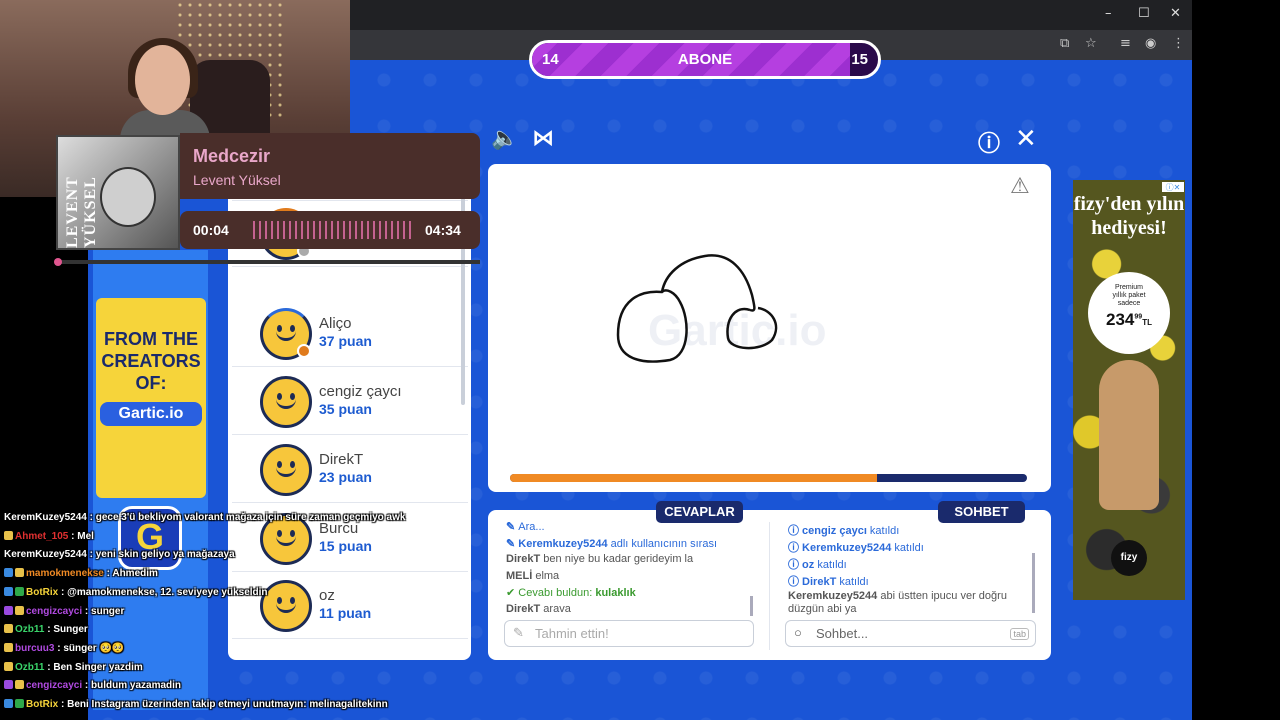 The image size is (1280, 720). Describe the element at coordinates (859, 59) in the screenshot. I see `goal-target: 15` at that location.